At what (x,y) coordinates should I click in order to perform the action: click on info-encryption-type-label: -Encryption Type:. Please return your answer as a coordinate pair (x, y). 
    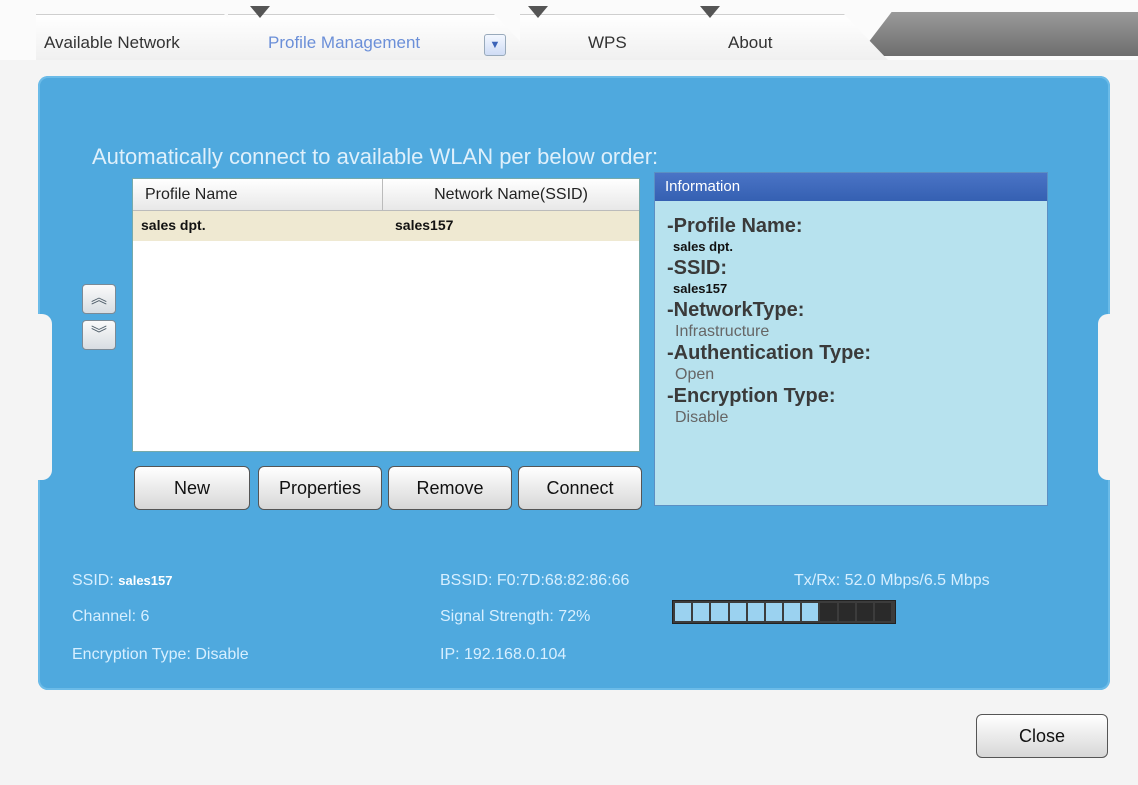
    Looking at the image, I should click on (751, 396).